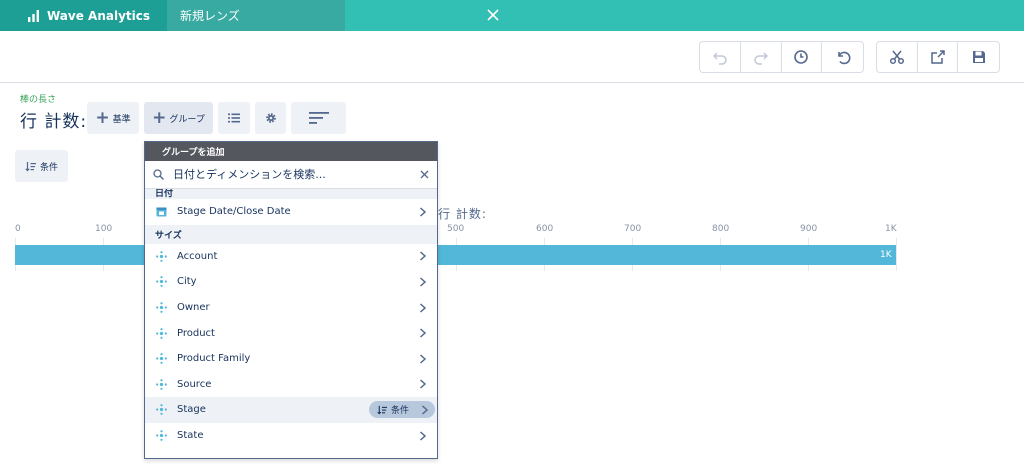 The width and height of the screenshot is (1024, 465). Describe the element at coordinates (291, 234) in the screenshot. I see `dropdown-section-header: サイズ` at that location.